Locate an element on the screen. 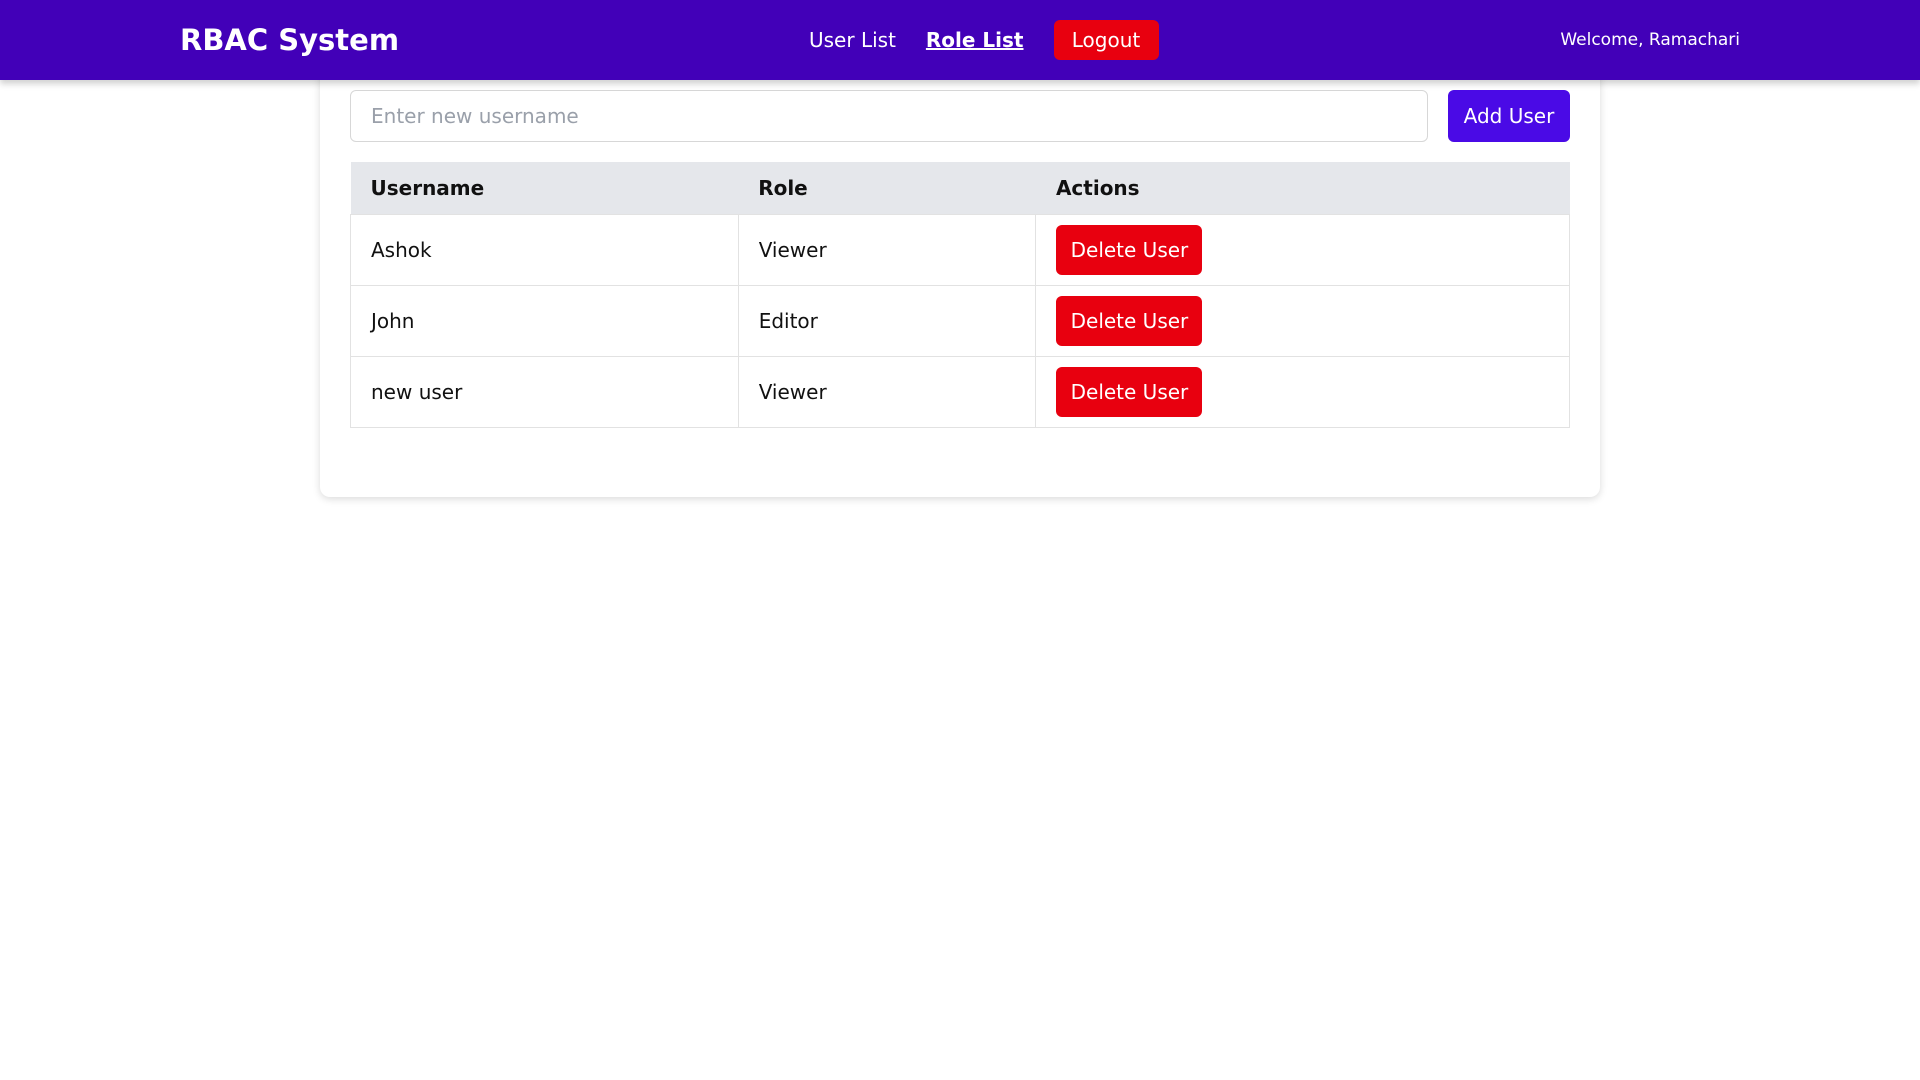 This screenshot has height=1080, width=1920. username-cell: Ashok is located at coordinates (544, 249).